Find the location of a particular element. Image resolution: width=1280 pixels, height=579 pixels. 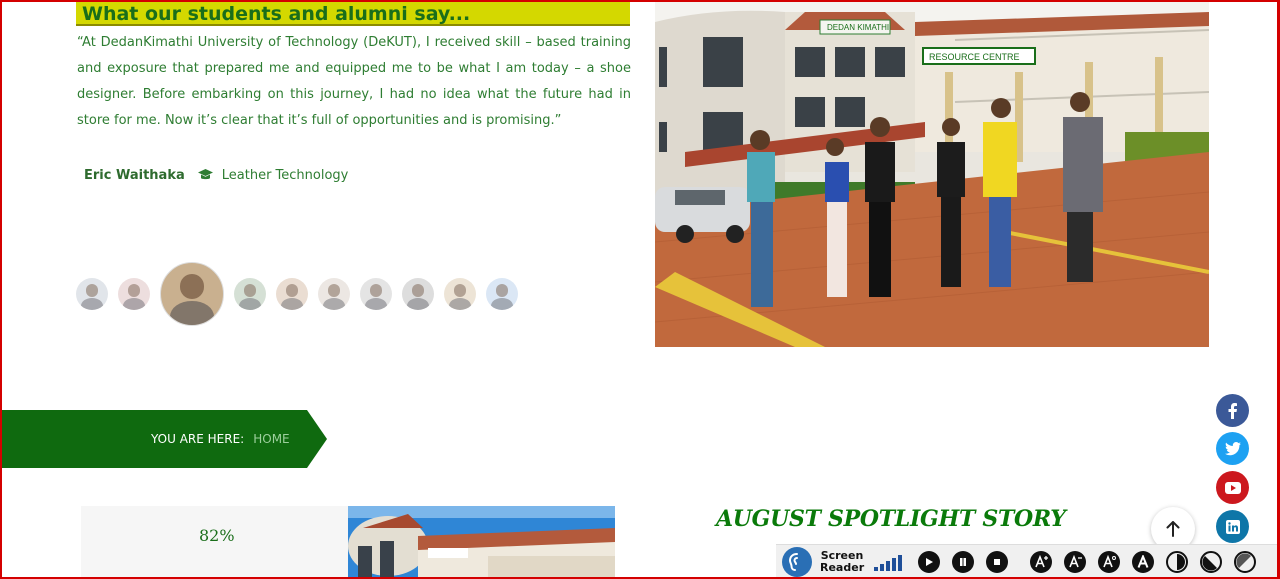

breadcrumb-home-link: HOME is located at coordinates (271, 439).